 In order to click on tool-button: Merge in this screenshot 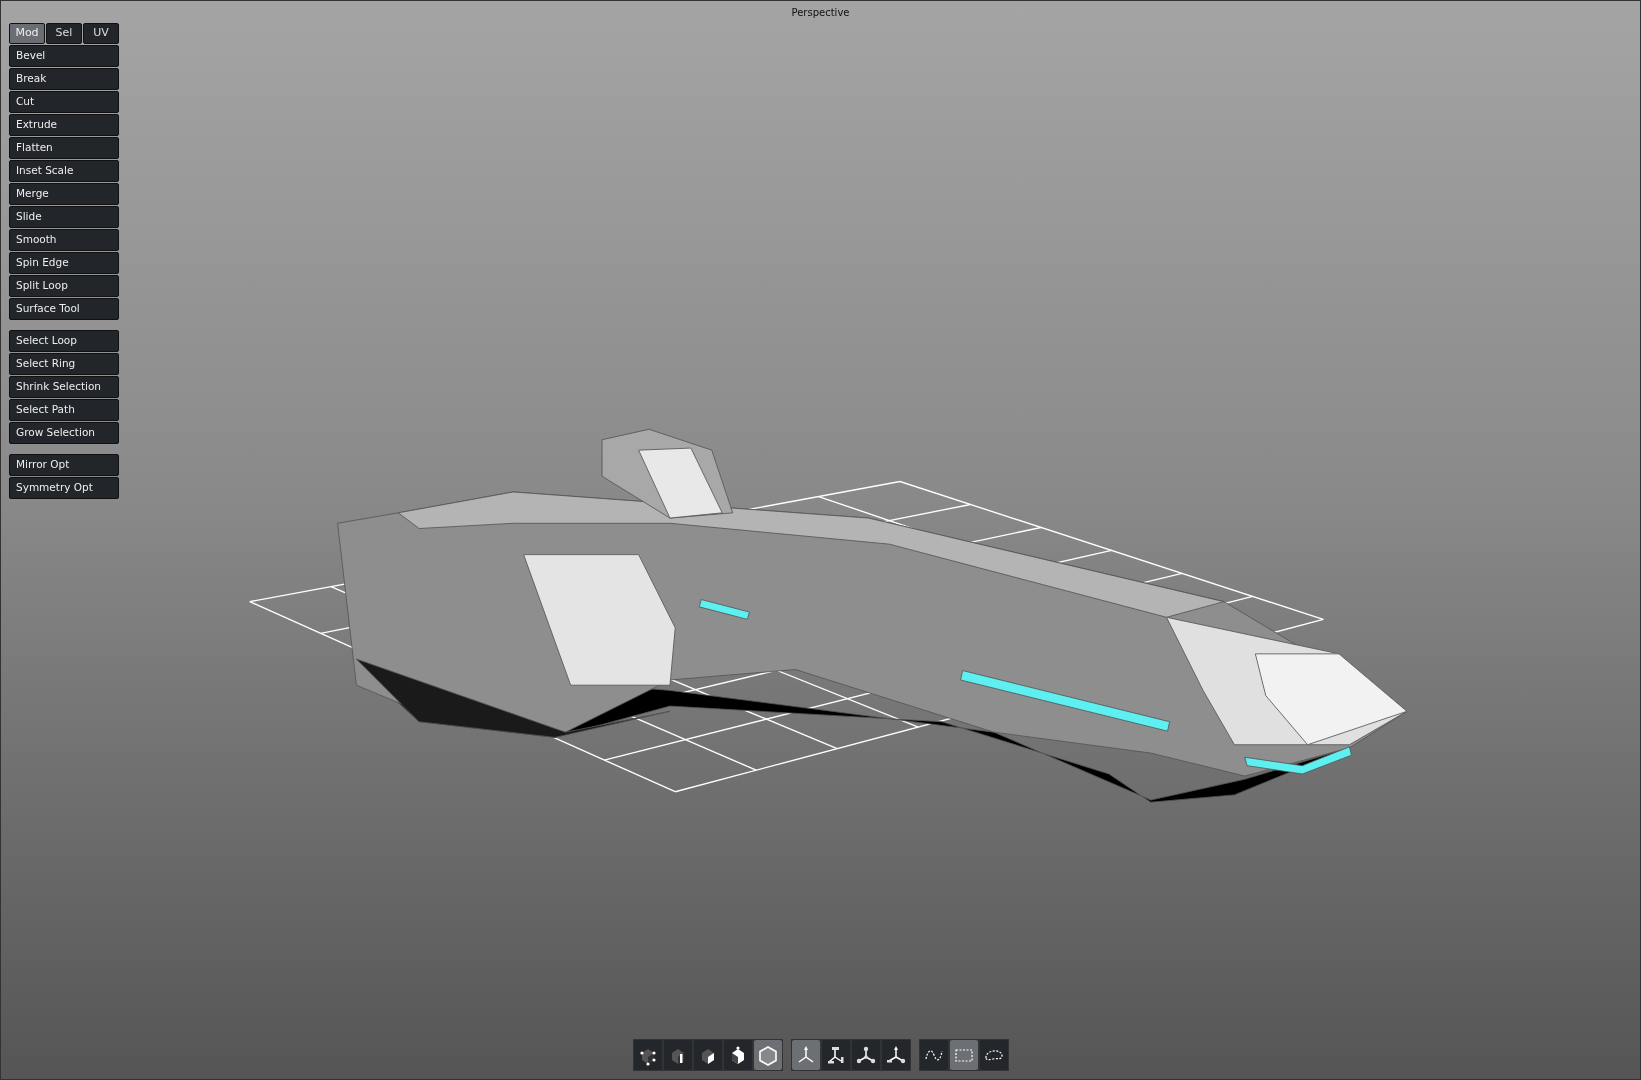, I will do `click(64, 194)`.